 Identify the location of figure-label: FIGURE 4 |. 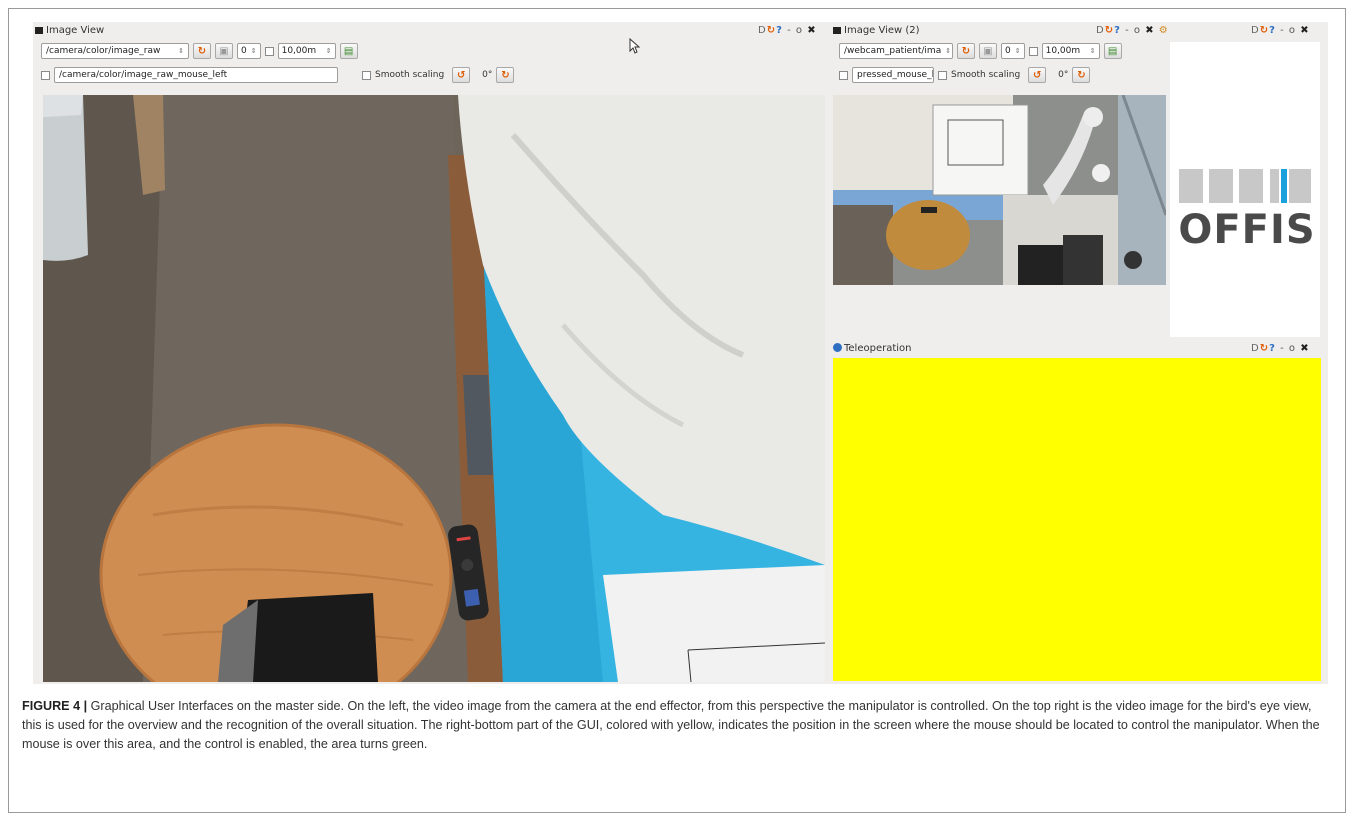
(55, 706).